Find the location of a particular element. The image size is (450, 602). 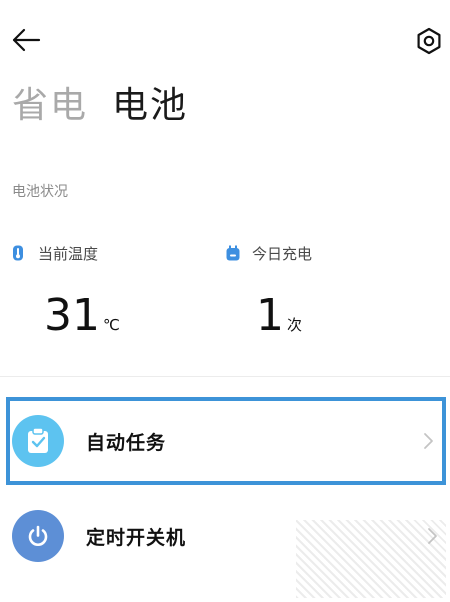

temperature-stat: 当前温度 31 ℃ is located at coordinates (66, 291).